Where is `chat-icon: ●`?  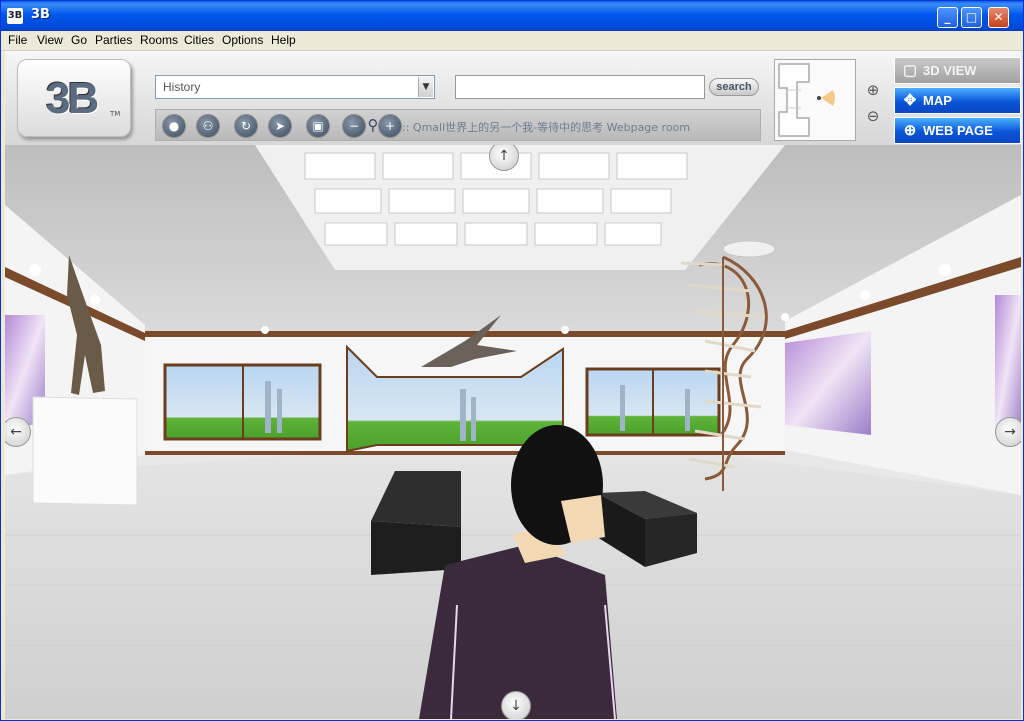
chat-icon: ● is located at coordinates (174, 126).